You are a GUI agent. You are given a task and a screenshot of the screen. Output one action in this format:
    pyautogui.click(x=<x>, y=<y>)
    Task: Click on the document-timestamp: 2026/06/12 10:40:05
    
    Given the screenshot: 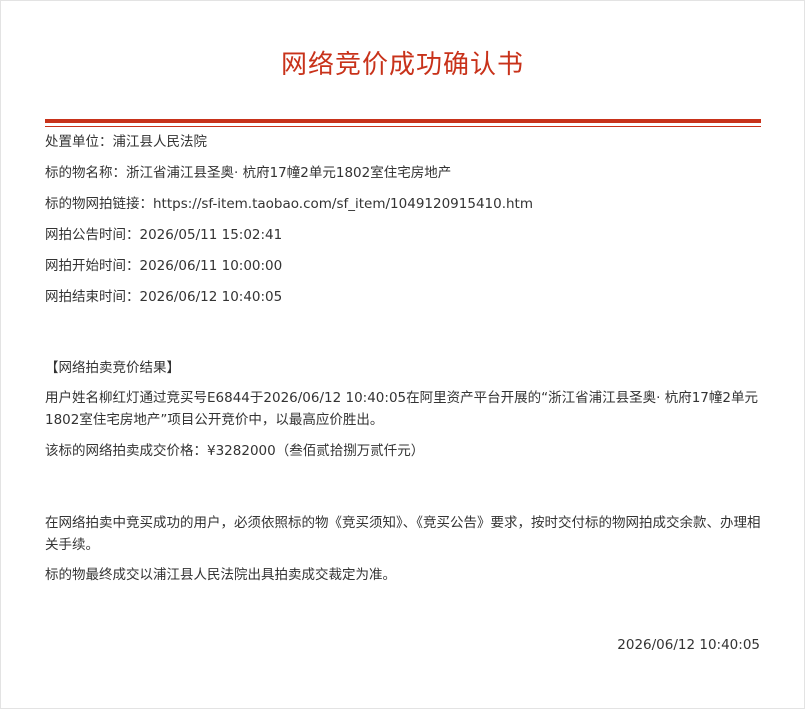 What is the action you would take?
    pyautogui.click(x=688, y=645)
    